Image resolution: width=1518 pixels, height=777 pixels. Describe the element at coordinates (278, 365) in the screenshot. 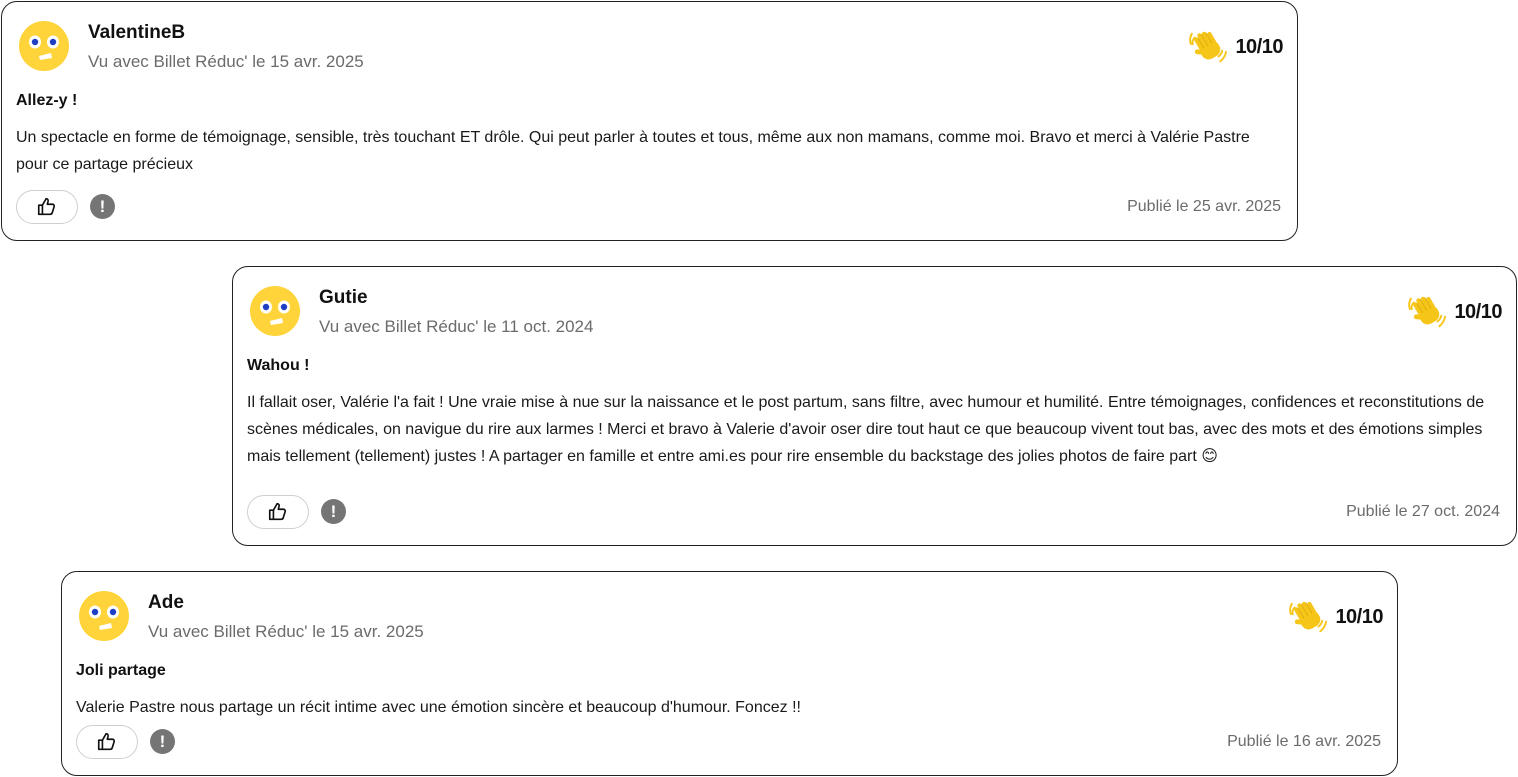

I see `review-title: Wahou !` at that location.